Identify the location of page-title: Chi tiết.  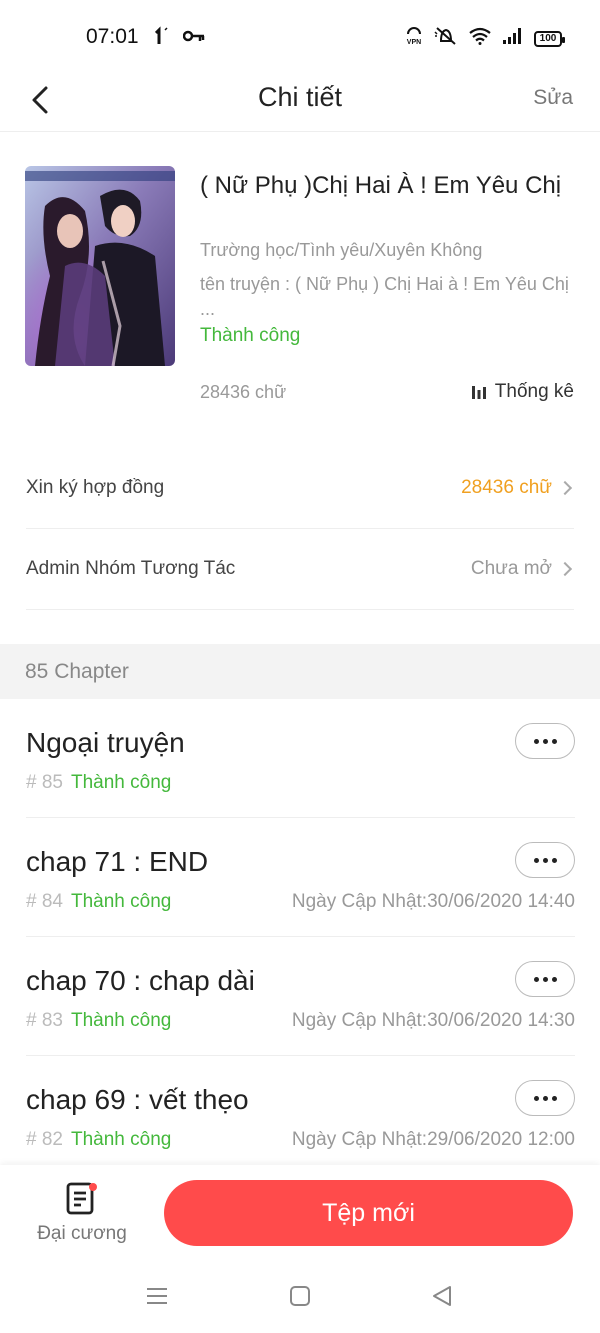
(300, 97).